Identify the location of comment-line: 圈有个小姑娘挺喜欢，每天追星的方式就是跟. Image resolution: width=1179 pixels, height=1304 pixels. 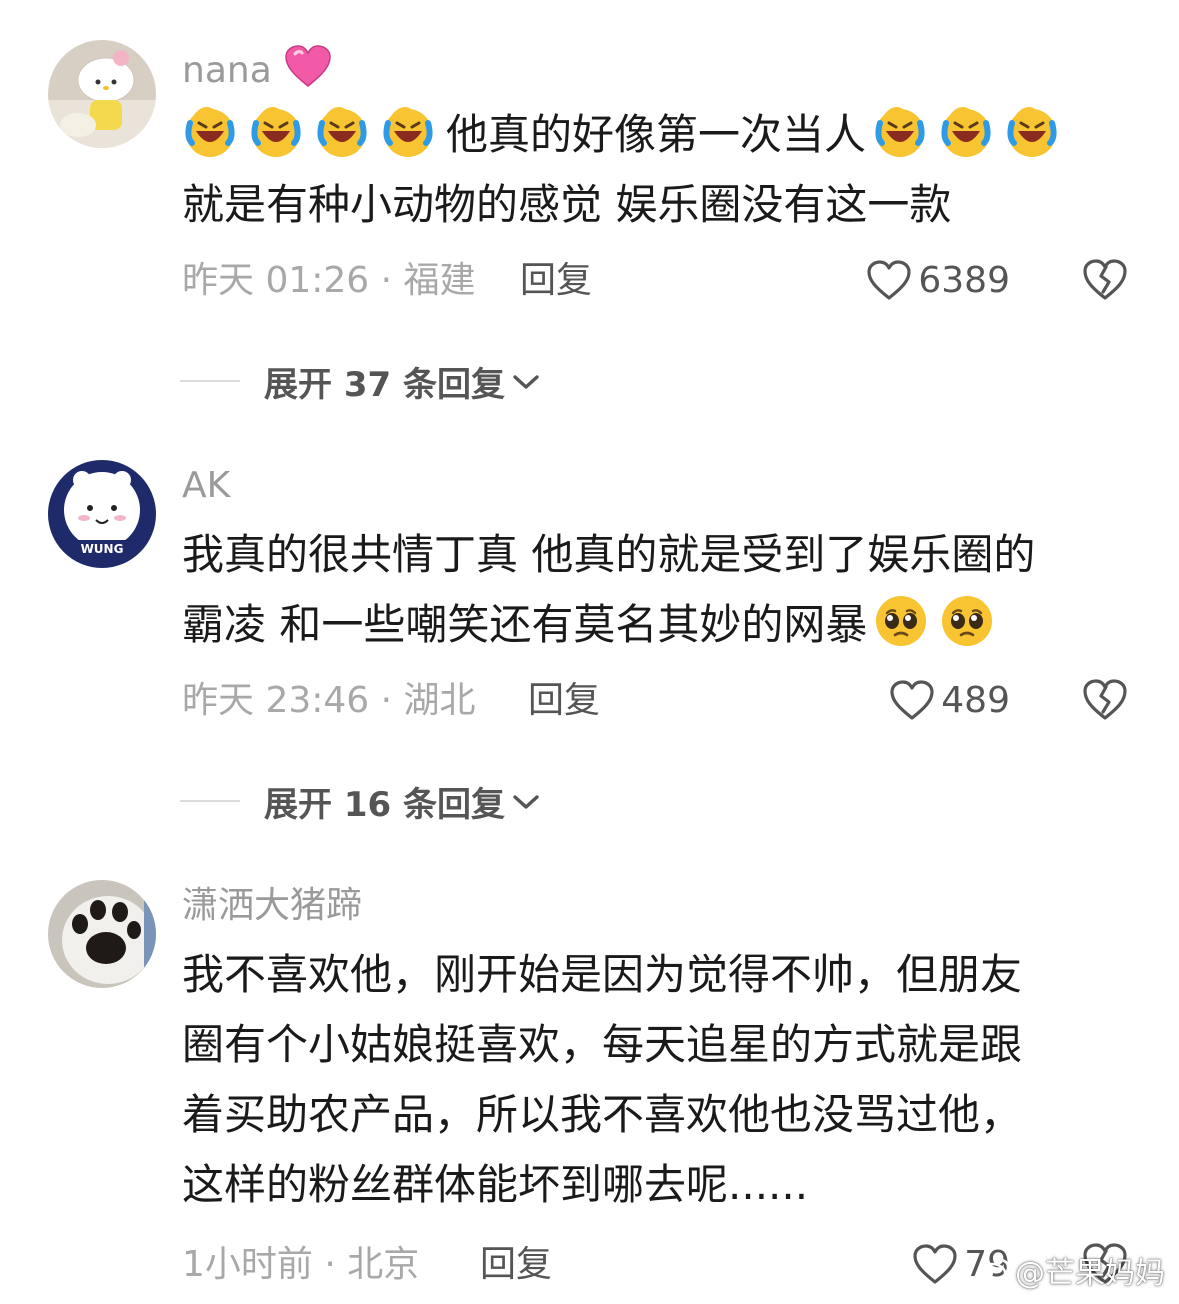
(602, 1044).